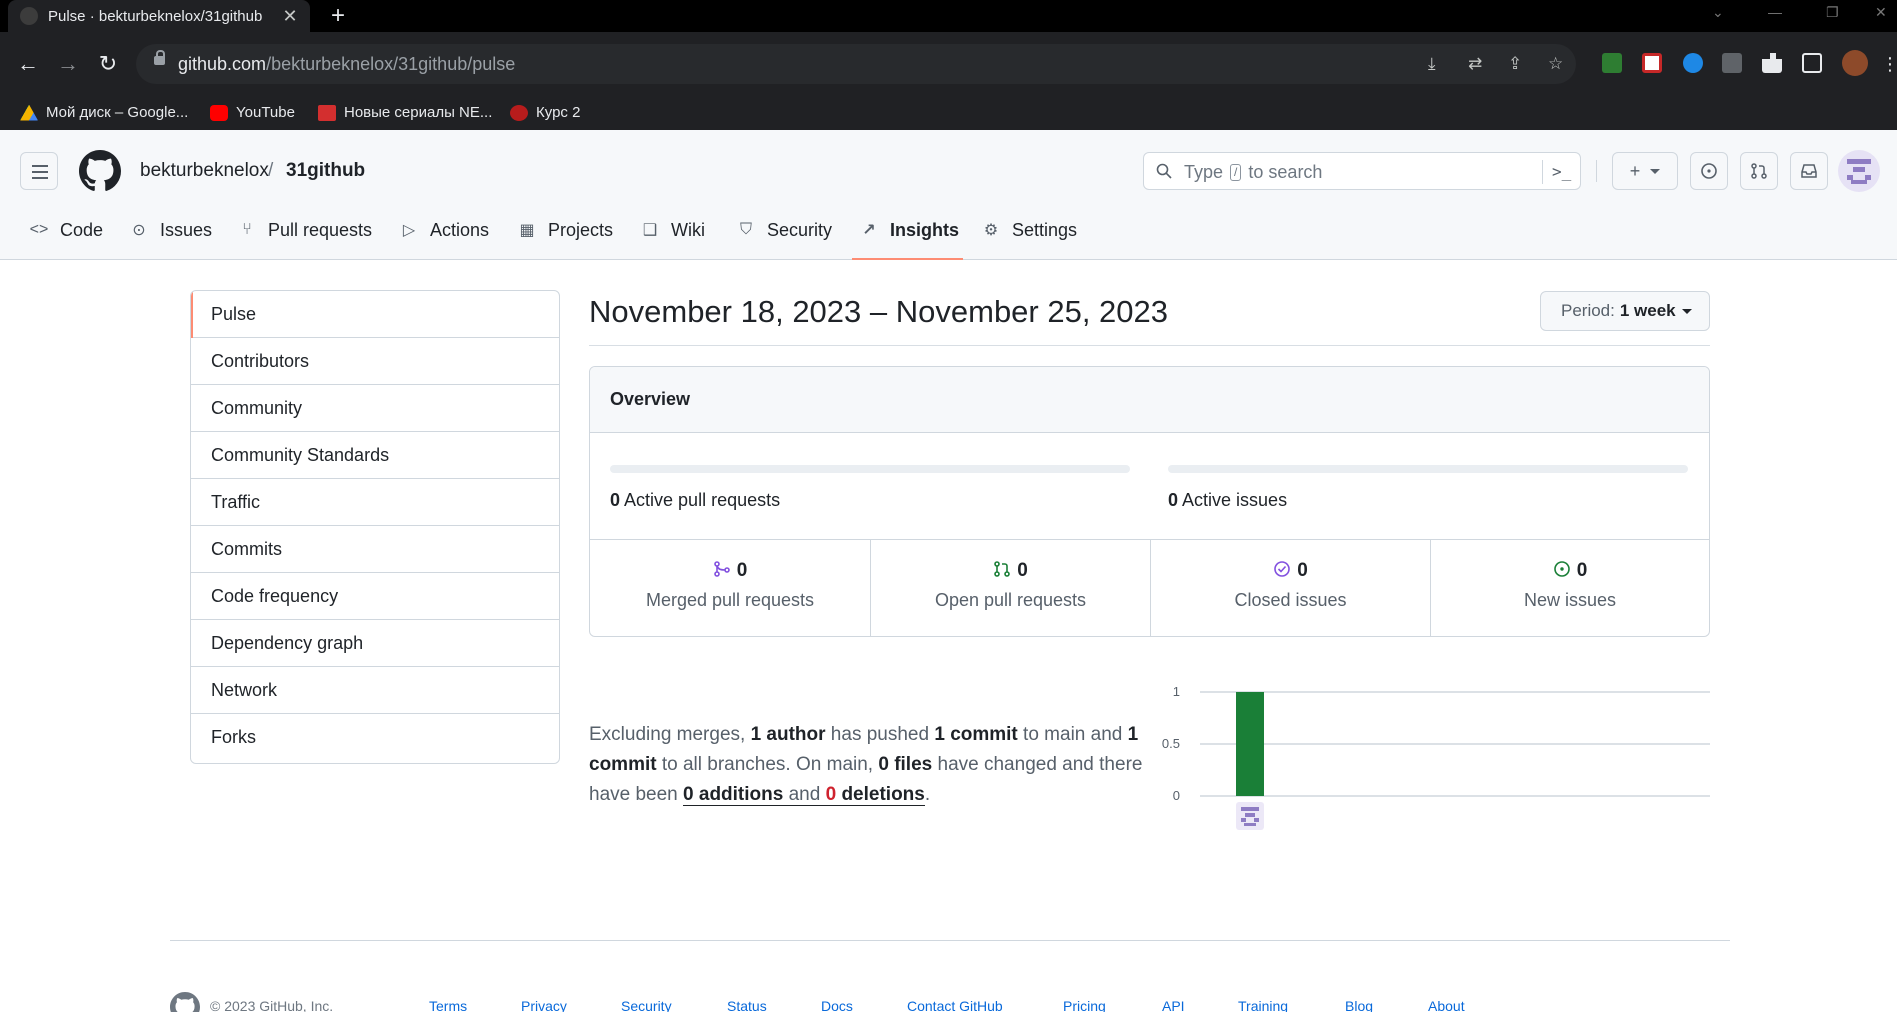  Describe the element at coordinates (39, 229) in the screenshot. I see `code-icon: <>` at that location.